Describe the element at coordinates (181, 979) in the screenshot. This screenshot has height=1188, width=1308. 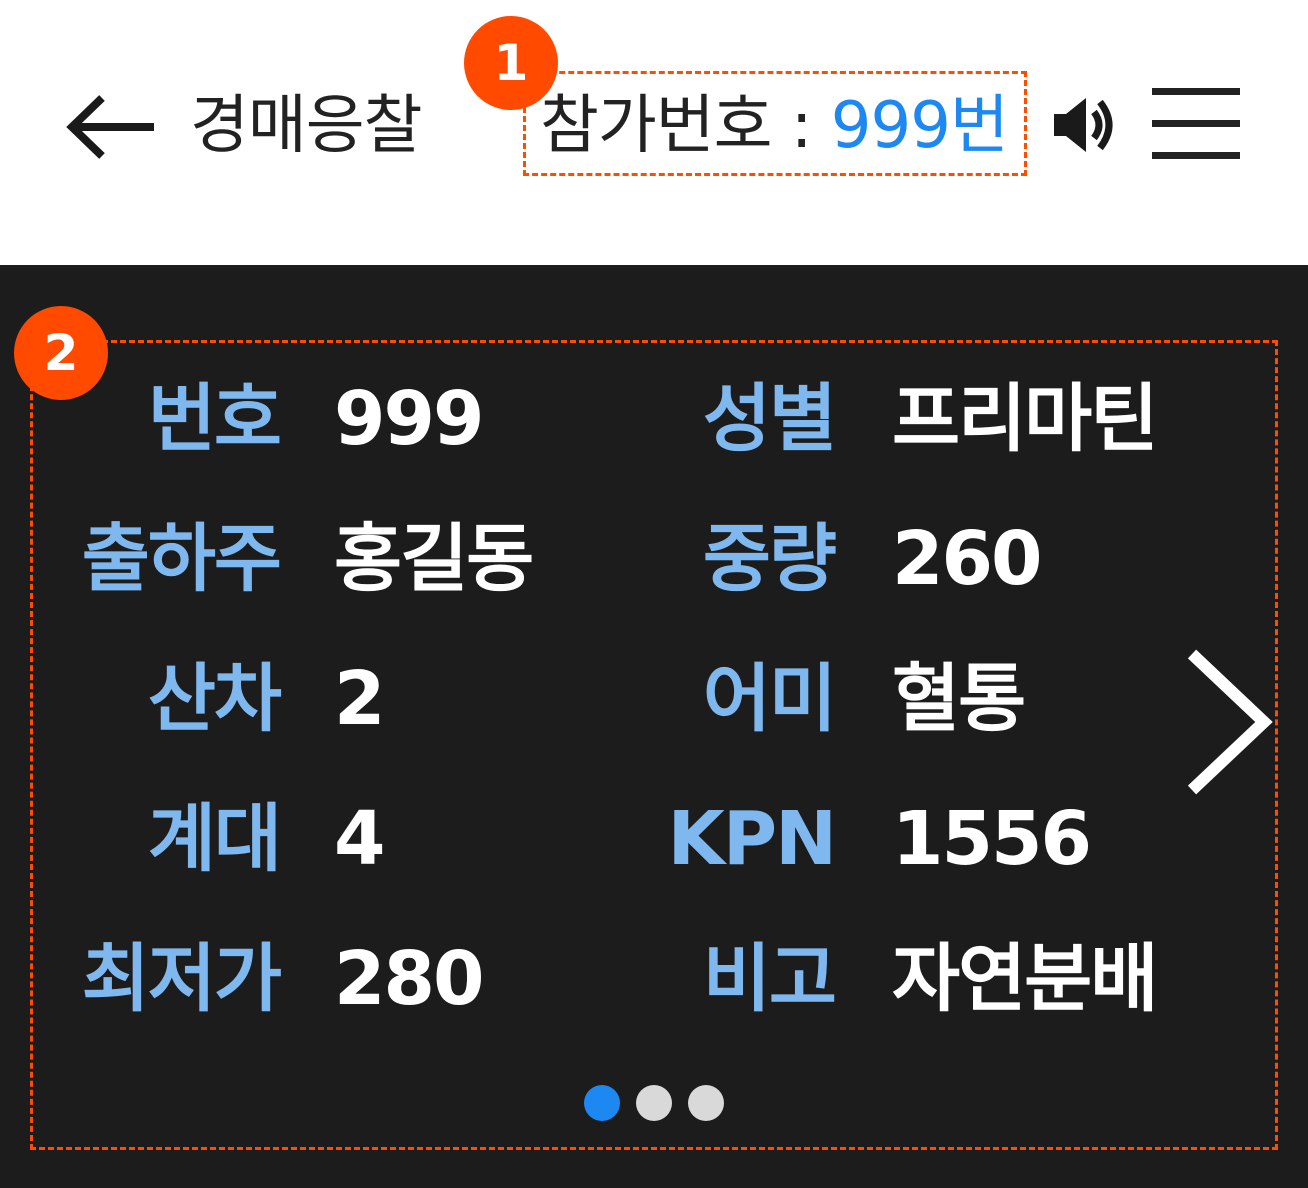
I see `label-minimum-price: 최저가` at that location.